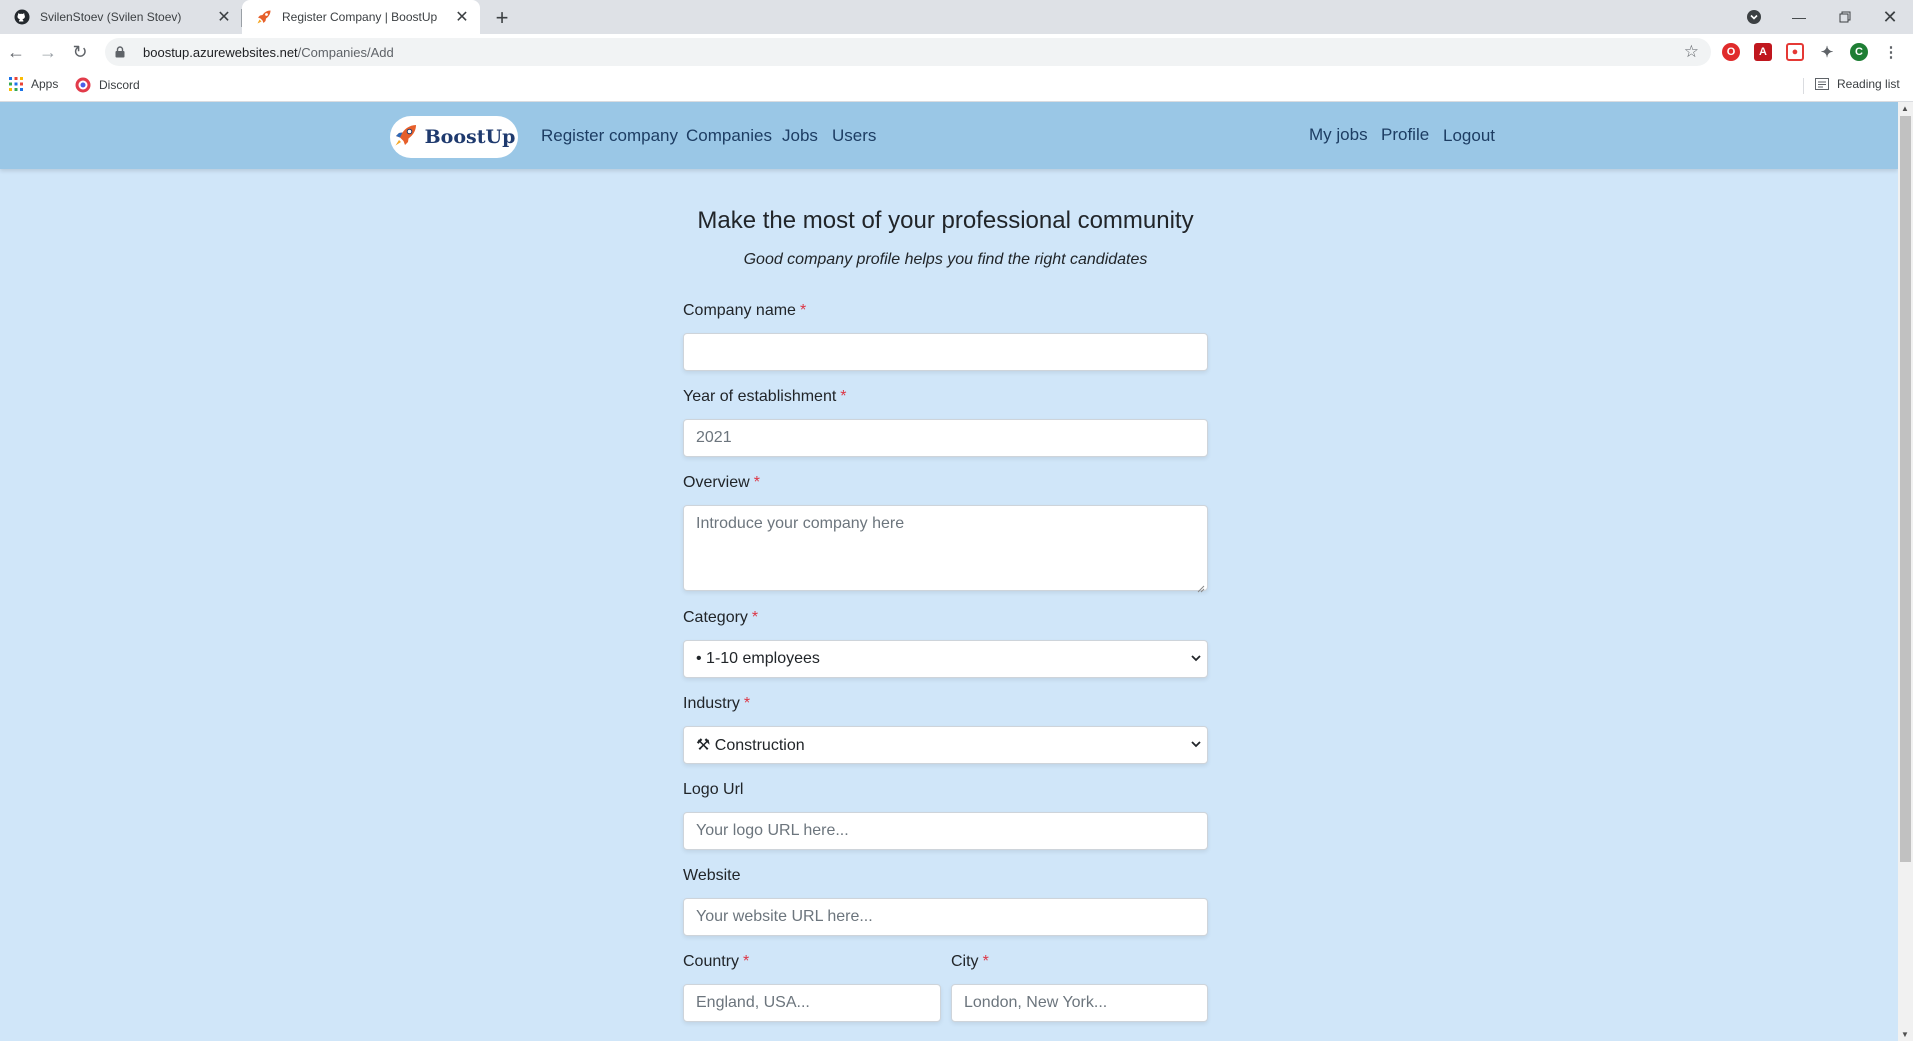 The height and width of the screenshot is (1041, 1913). I want to click on github-icon, so click(22, 17).